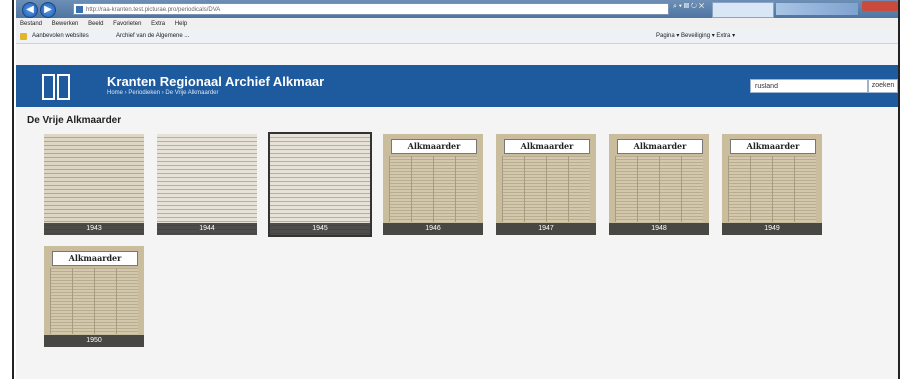  What do you see at coordinates (772, 229) in the screenshot?
I see `year-label: 1949` at bounding box center [772, 229].